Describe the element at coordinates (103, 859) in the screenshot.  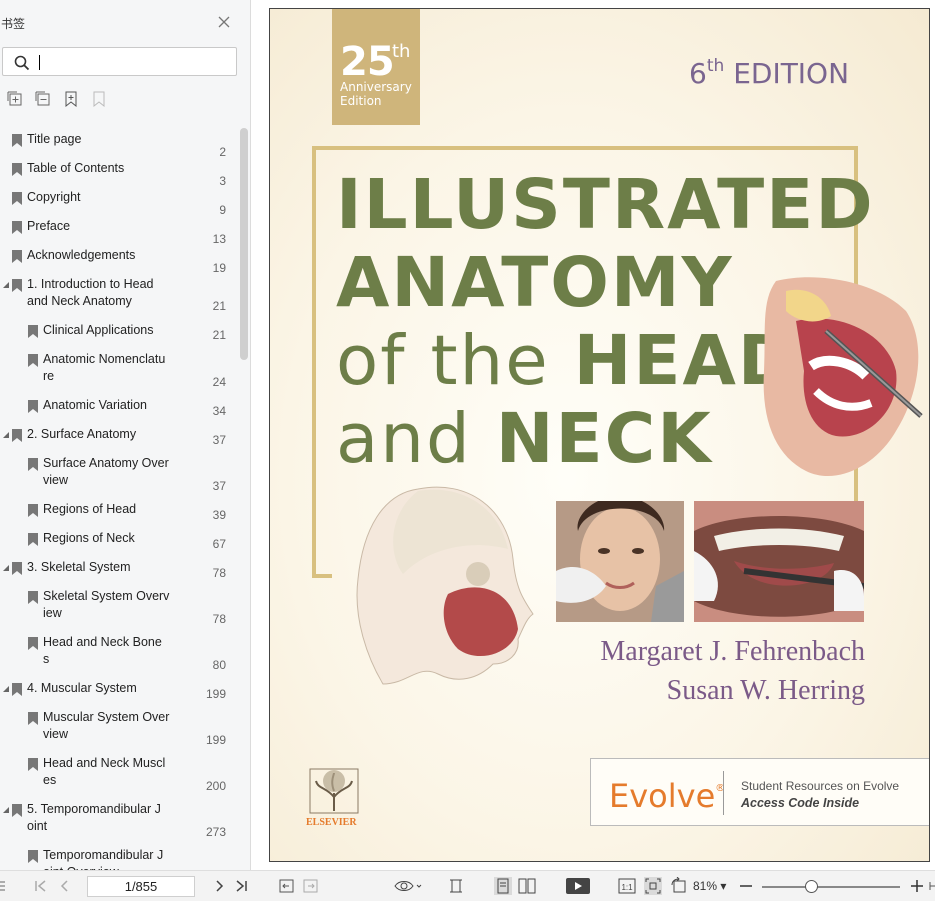
I see `bookmark-label: Temporomandibular J oint Overview` at that location.